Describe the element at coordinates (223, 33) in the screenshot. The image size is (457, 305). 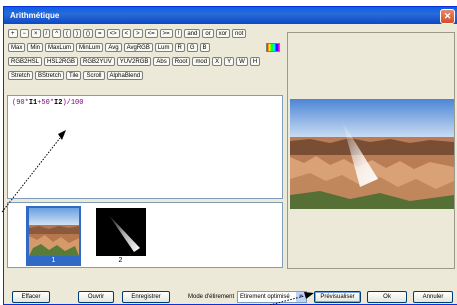
I see `toolbar-button-row1-17-xor: xor` at that location.